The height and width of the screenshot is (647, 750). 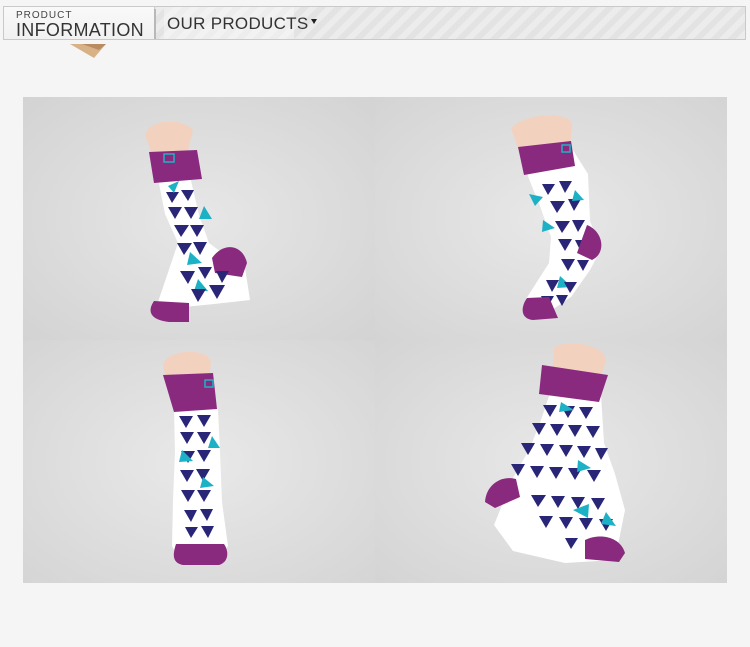 I want to click on section-title-block: PRODUCT INFORMATION, so click(x=79, y=23).